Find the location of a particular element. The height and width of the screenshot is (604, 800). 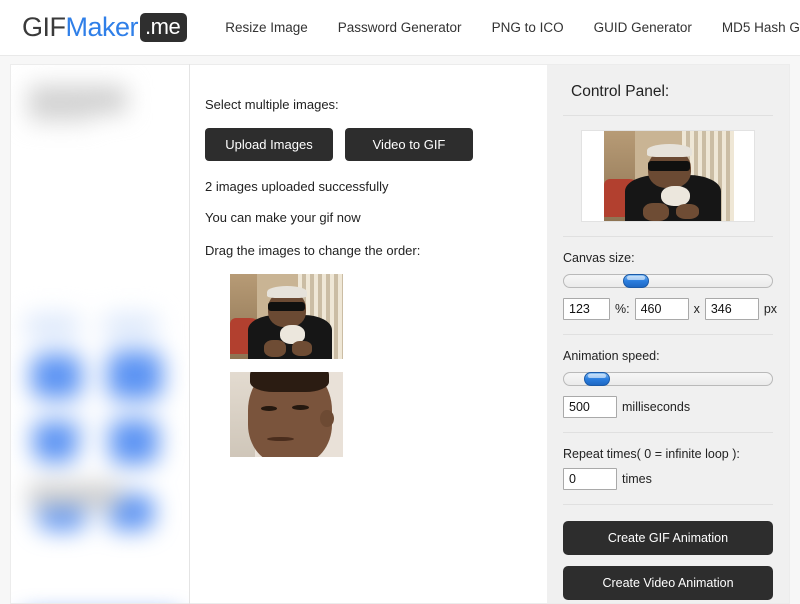

ready-status: You can make your gif now is located at coordinates (283, 217).